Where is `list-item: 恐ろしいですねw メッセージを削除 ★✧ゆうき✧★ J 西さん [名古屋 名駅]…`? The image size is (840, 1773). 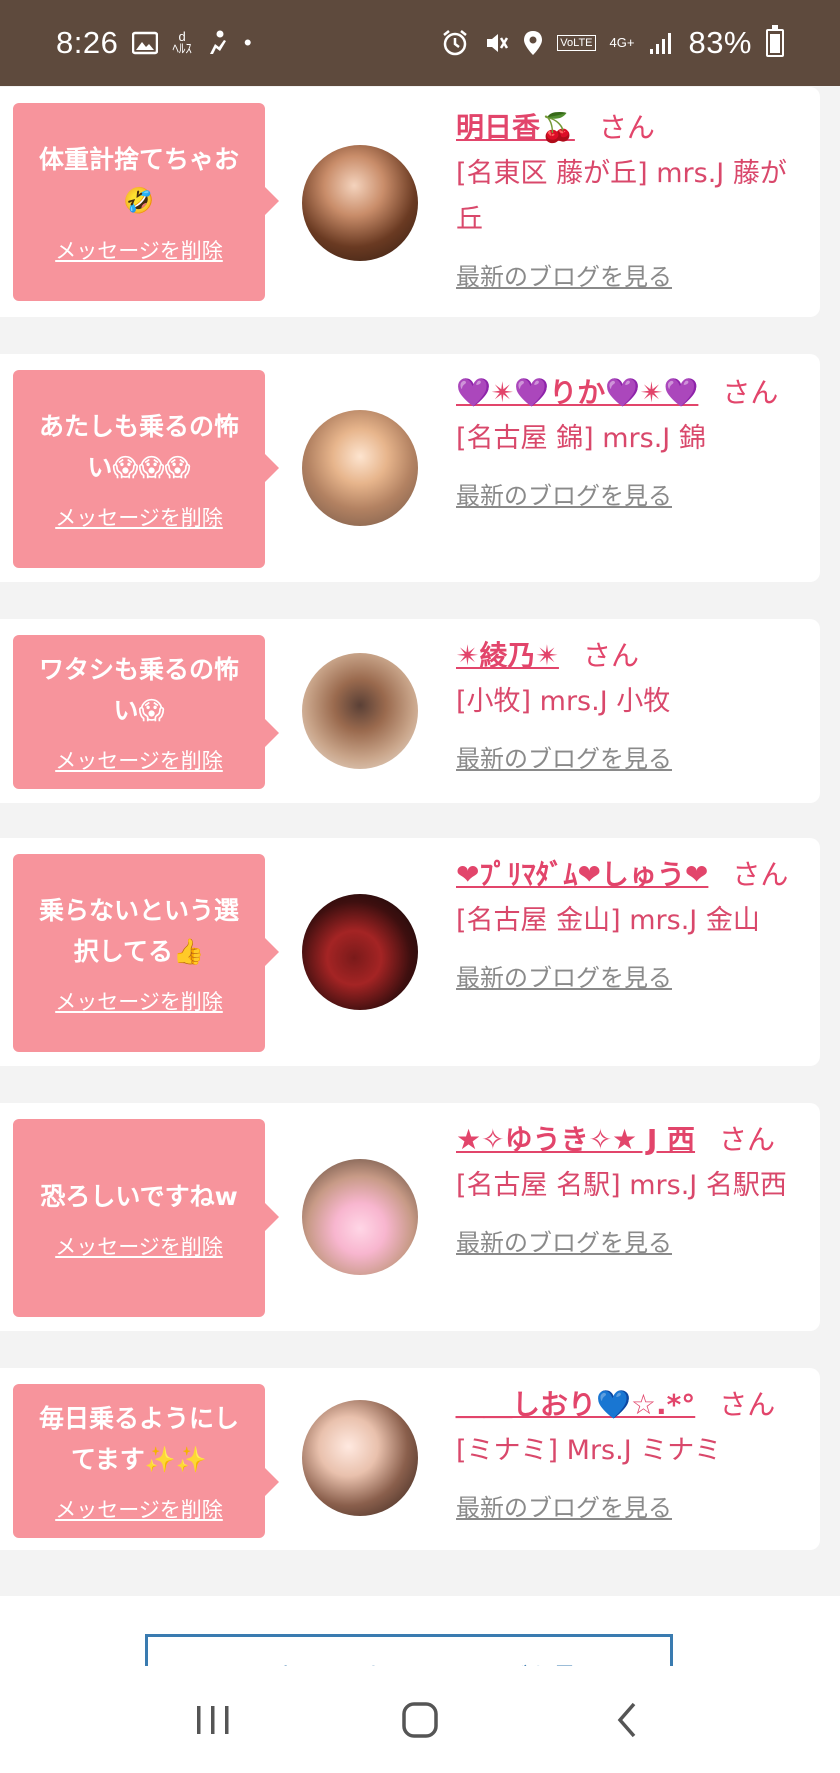 list-item: 恐ろしいですねw メッセージを削除 ★✧ゆうき✧★ J 西さん [名古屋 名駅]… is located at coordinates (410, 1217).